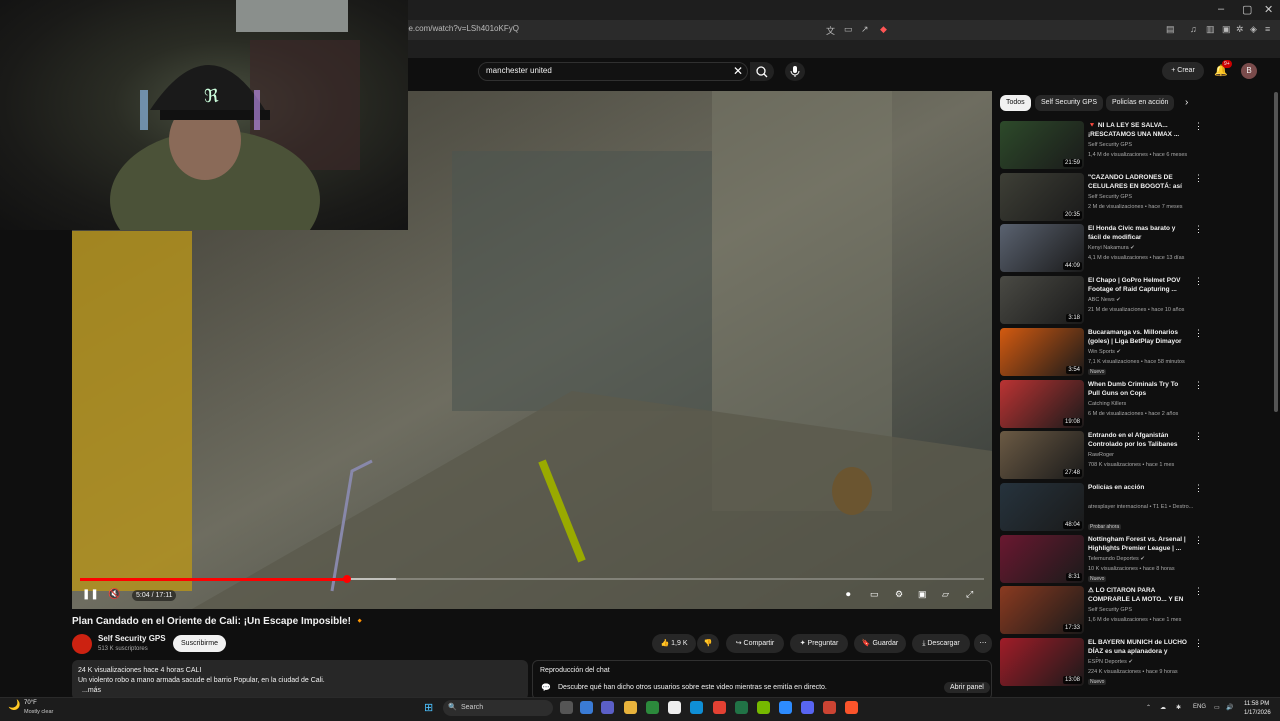  I want to click on maximize-button: ▢, so click(1247, 9).